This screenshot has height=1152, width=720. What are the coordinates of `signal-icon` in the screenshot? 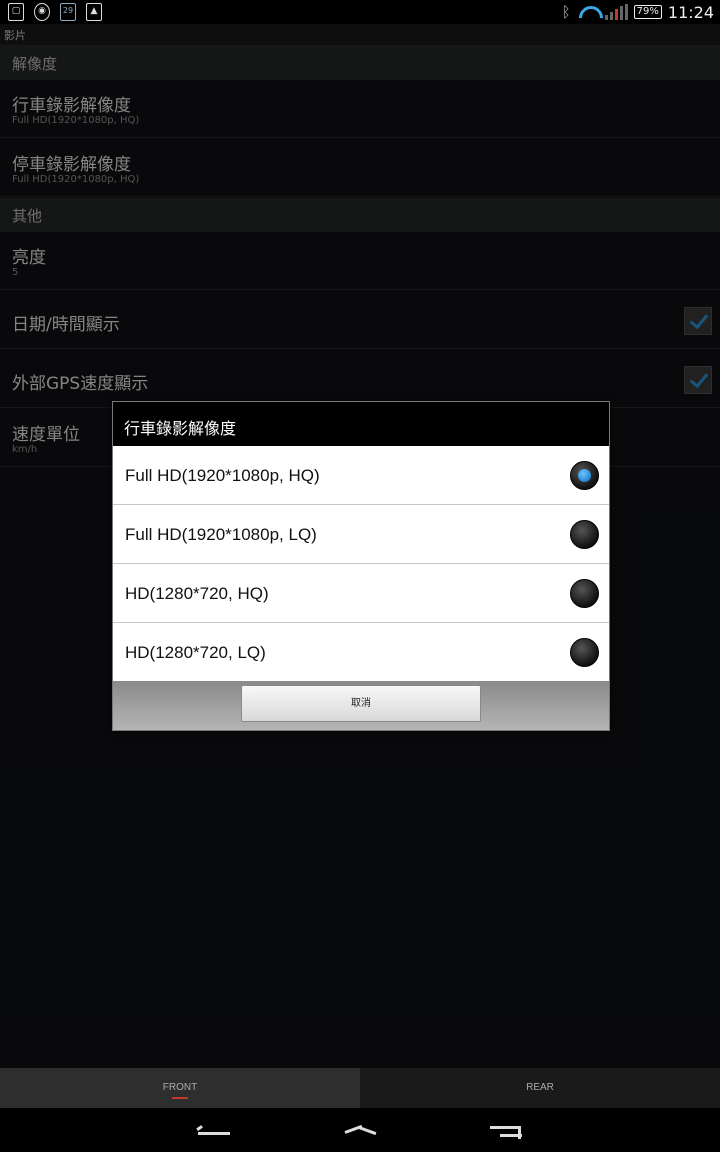 It's located at (616, 12).